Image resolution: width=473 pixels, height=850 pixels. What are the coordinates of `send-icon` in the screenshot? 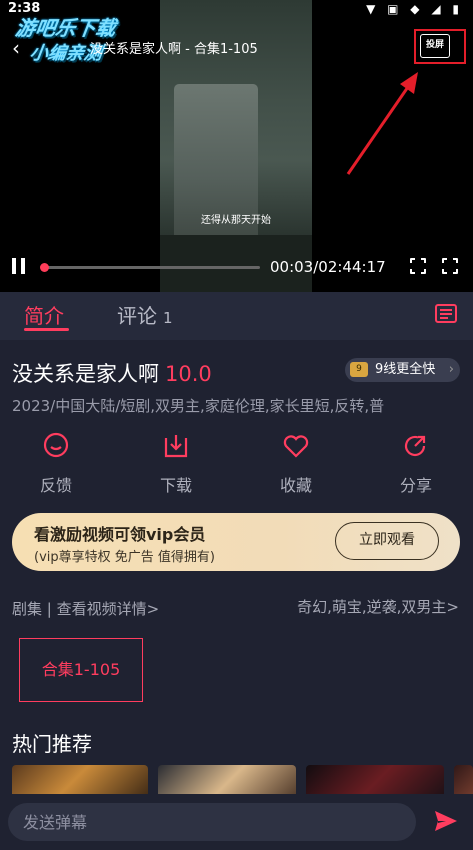 It's located at (446, 821).